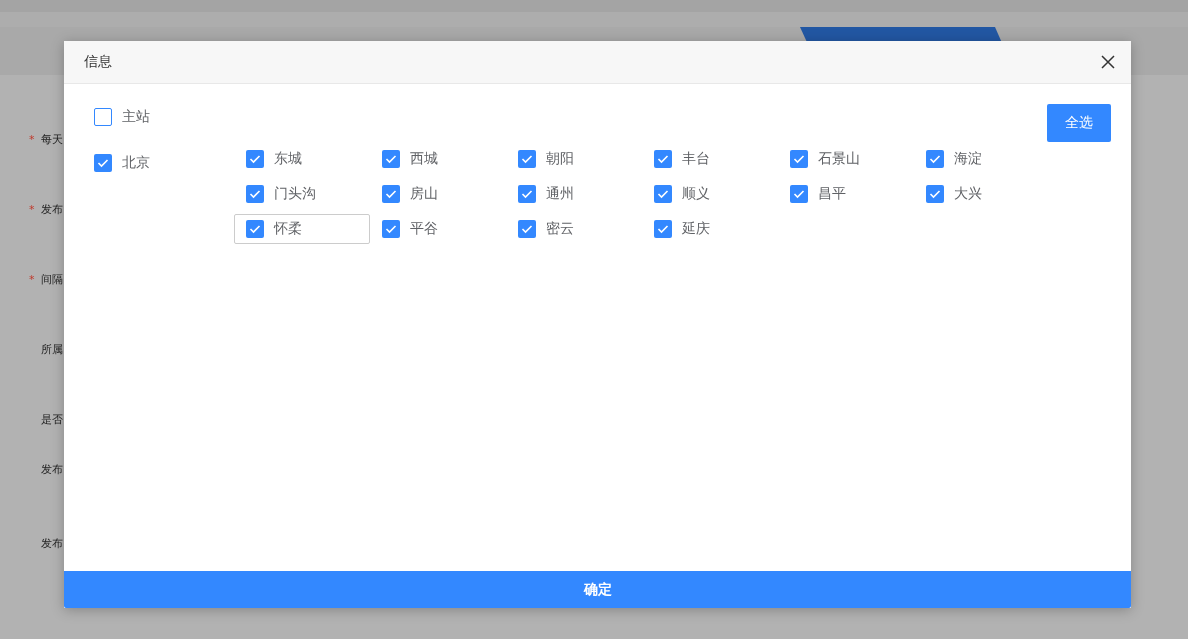  Describe the element at coordinates (1108, 62) in the screenshot. I see `close-icon` at that location.